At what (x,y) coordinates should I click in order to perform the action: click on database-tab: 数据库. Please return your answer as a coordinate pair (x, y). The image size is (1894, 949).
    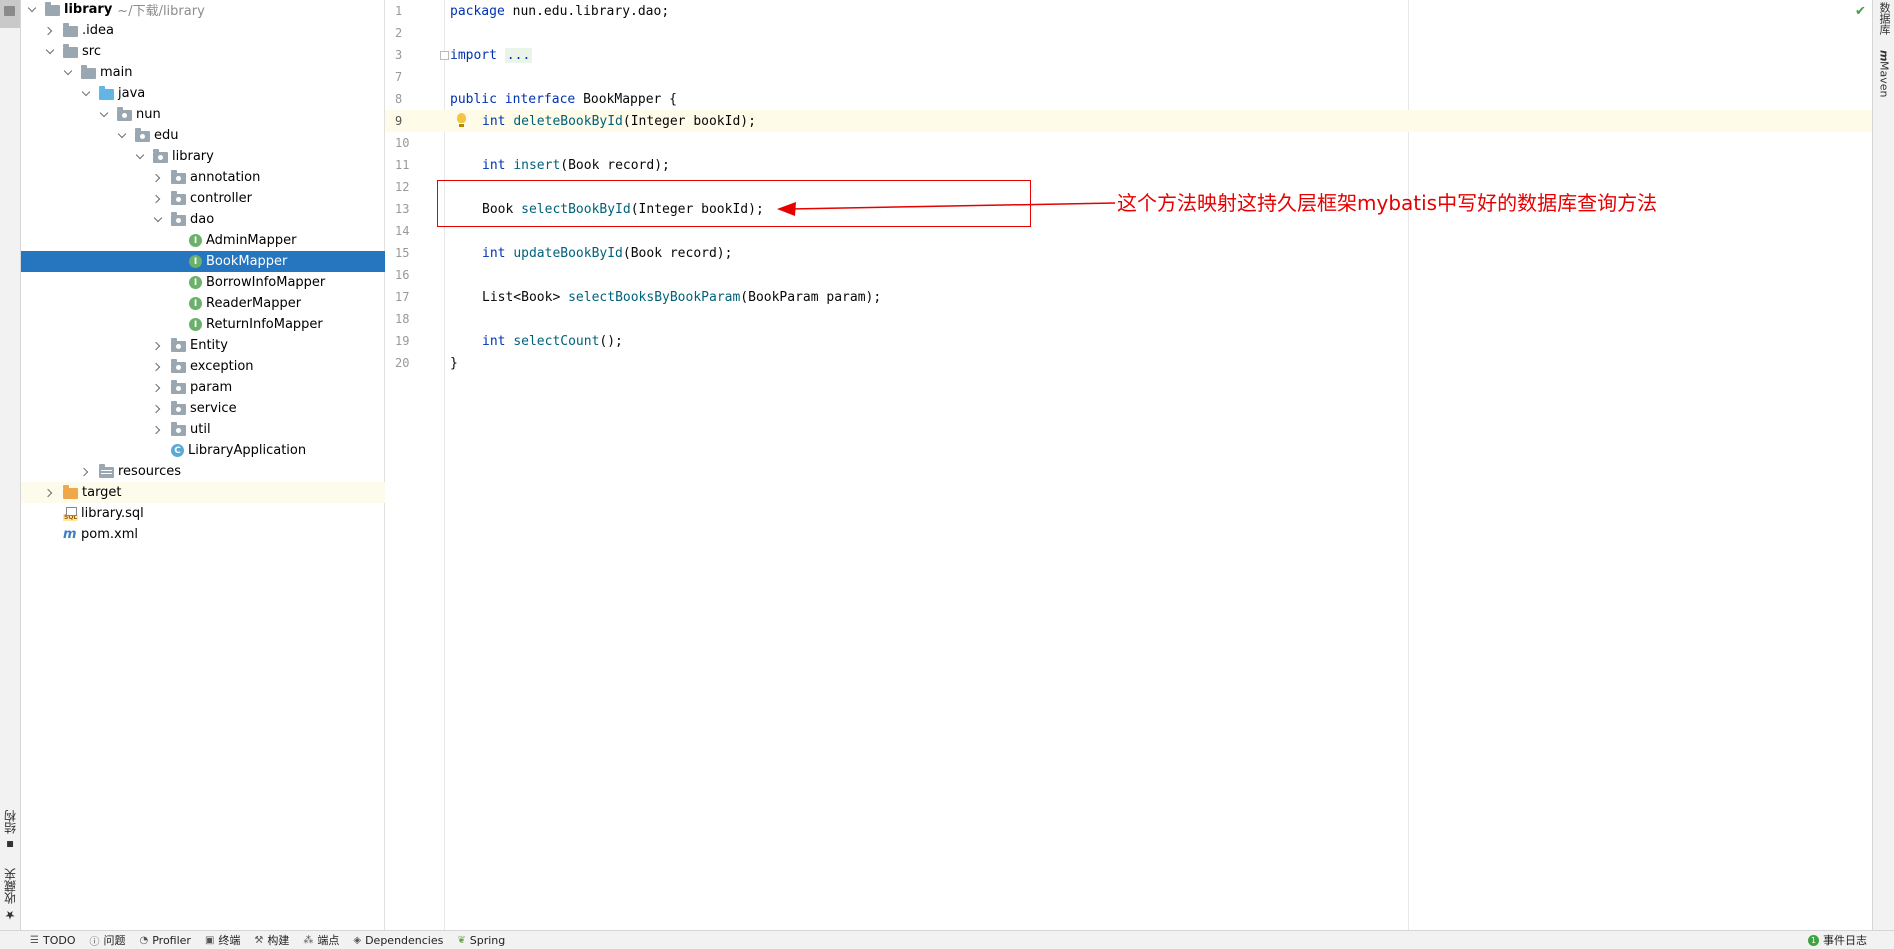
    Looking at the image, I should click on (1883, 22).